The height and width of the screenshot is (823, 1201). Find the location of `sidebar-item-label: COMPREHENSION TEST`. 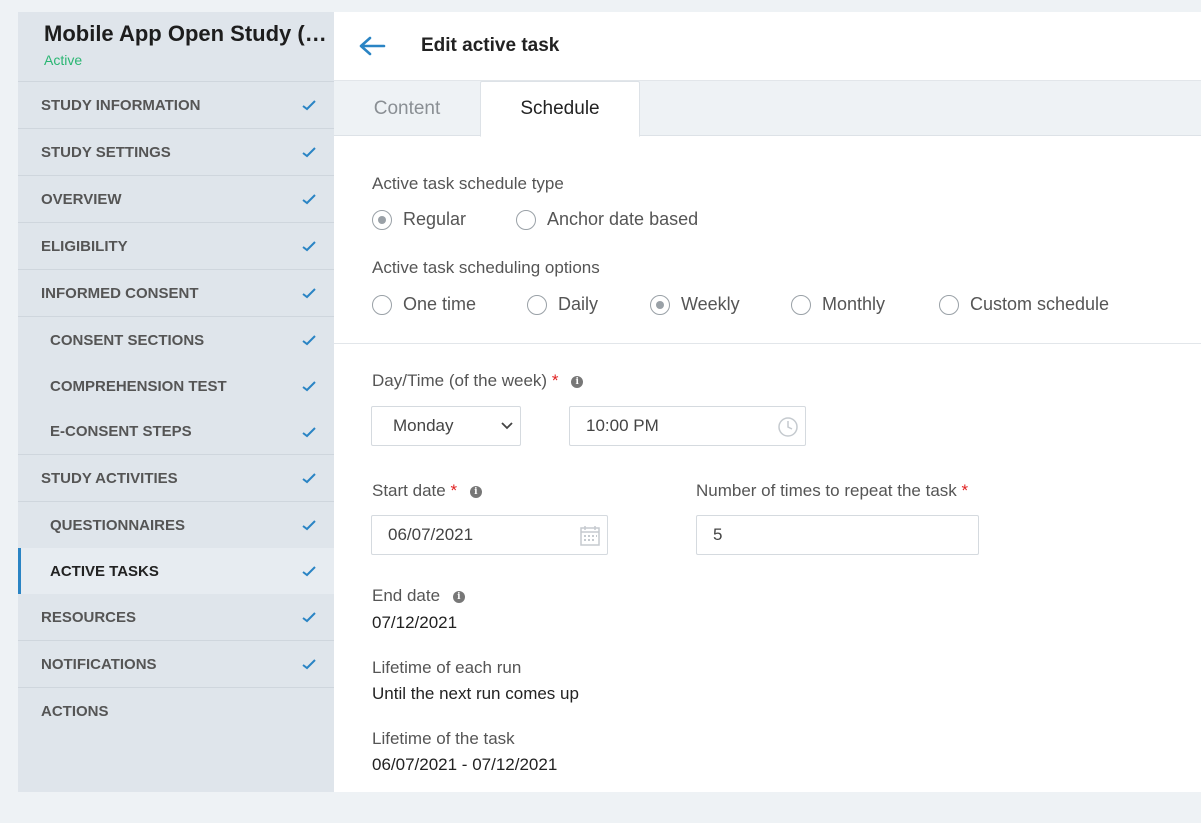

sidebar-item-label: COMPREHENSION TEST is located at coordinates (138, 386).